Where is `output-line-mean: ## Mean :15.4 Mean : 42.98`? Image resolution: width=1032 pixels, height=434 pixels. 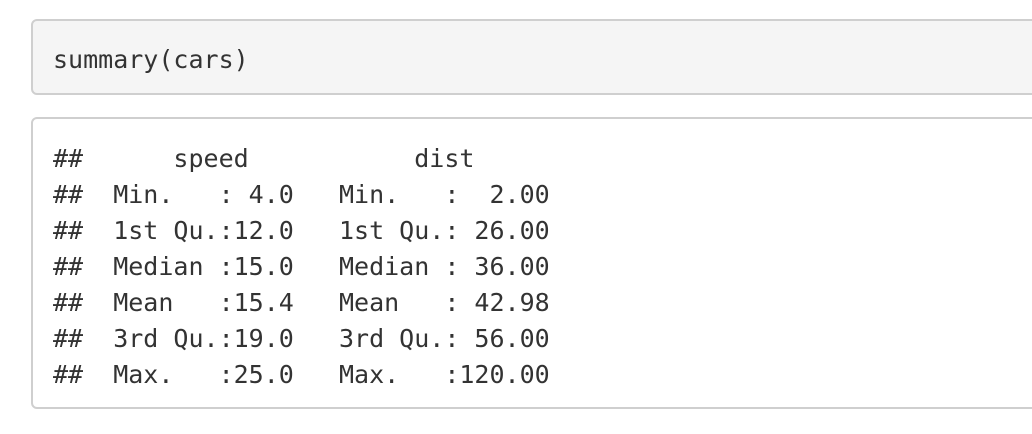
output-line-mean: ## Mean :15.4 Mean : 42.98 is located at coordinates (316, 302).